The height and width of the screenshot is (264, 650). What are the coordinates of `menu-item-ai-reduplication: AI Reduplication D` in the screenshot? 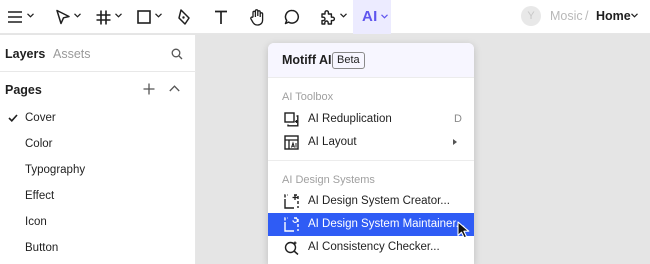 It's located at (371, 119).